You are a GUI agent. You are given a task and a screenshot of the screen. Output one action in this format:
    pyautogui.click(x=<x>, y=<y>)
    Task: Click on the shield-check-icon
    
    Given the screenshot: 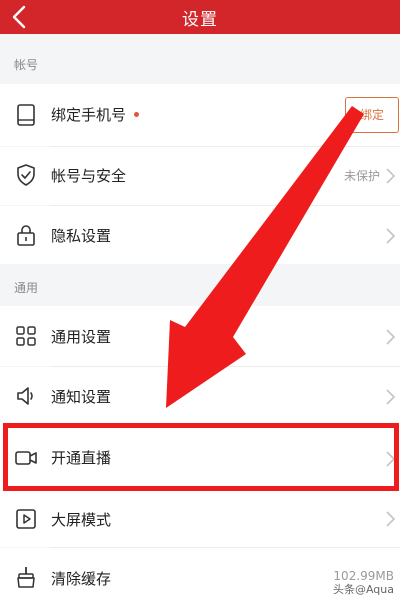 What is the action you would take?
    pyautogui.click(x=26, y=175)
    